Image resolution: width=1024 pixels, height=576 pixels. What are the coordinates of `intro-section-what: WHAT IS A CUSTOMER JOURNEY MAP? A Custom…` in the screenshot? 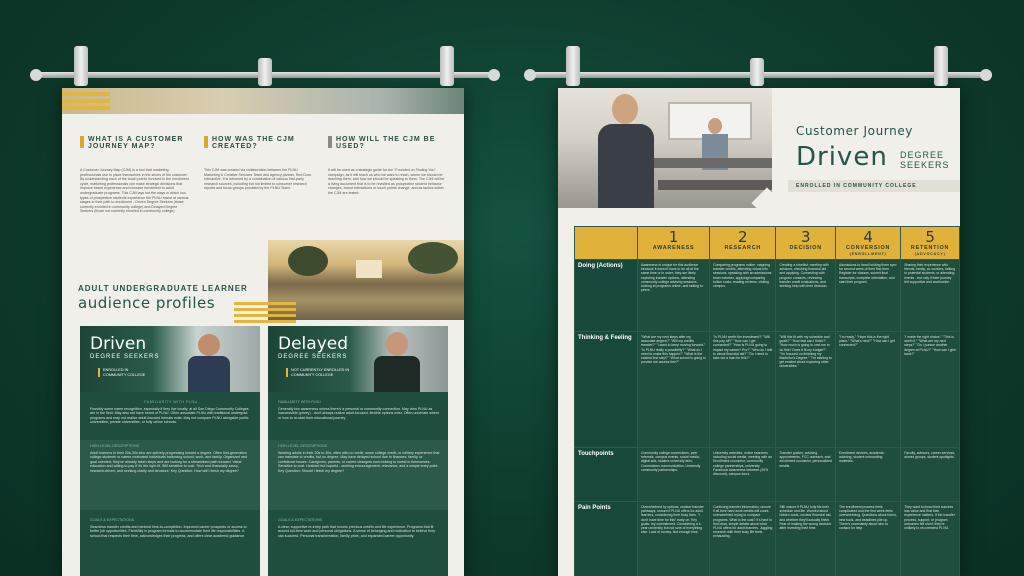 It's located at (135, 175).